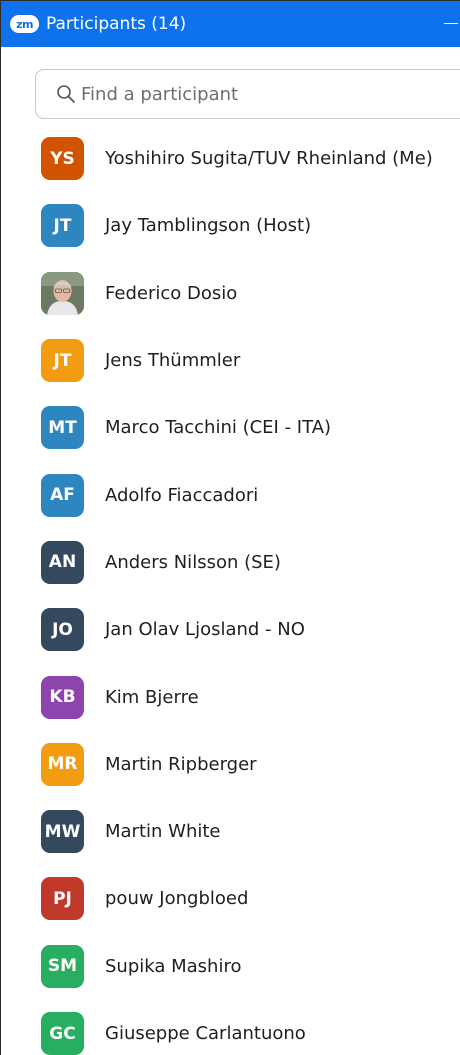  I want to click on avatar-initials: JO, so click(62, 629).